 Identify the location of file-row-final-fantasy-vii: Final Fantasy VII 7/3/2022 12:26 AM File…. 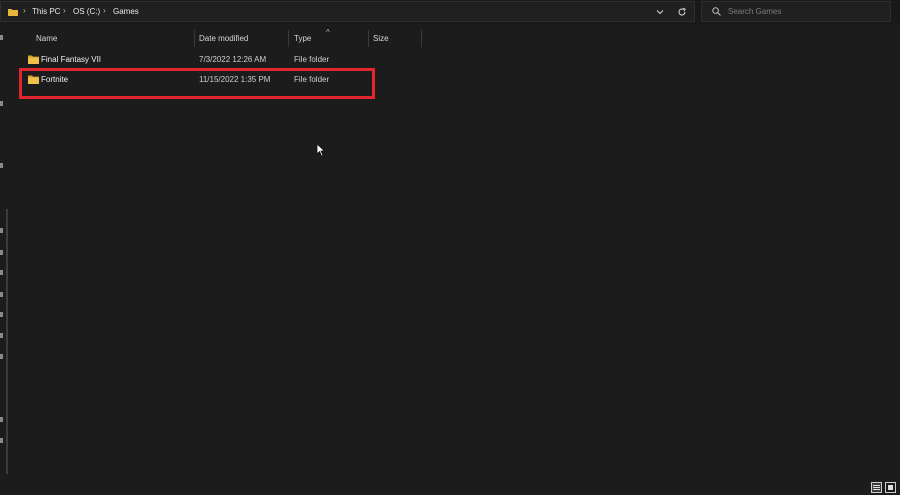
(197, 60).